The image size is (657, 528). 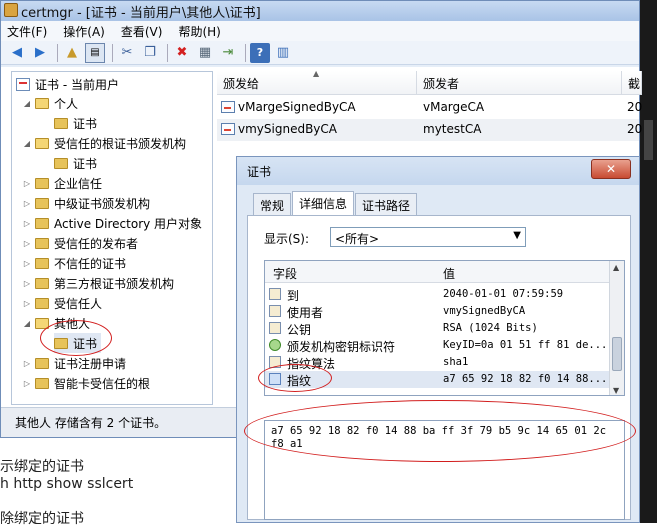 I want to click on copy-icon: ❐, so click(x=150, y=53).